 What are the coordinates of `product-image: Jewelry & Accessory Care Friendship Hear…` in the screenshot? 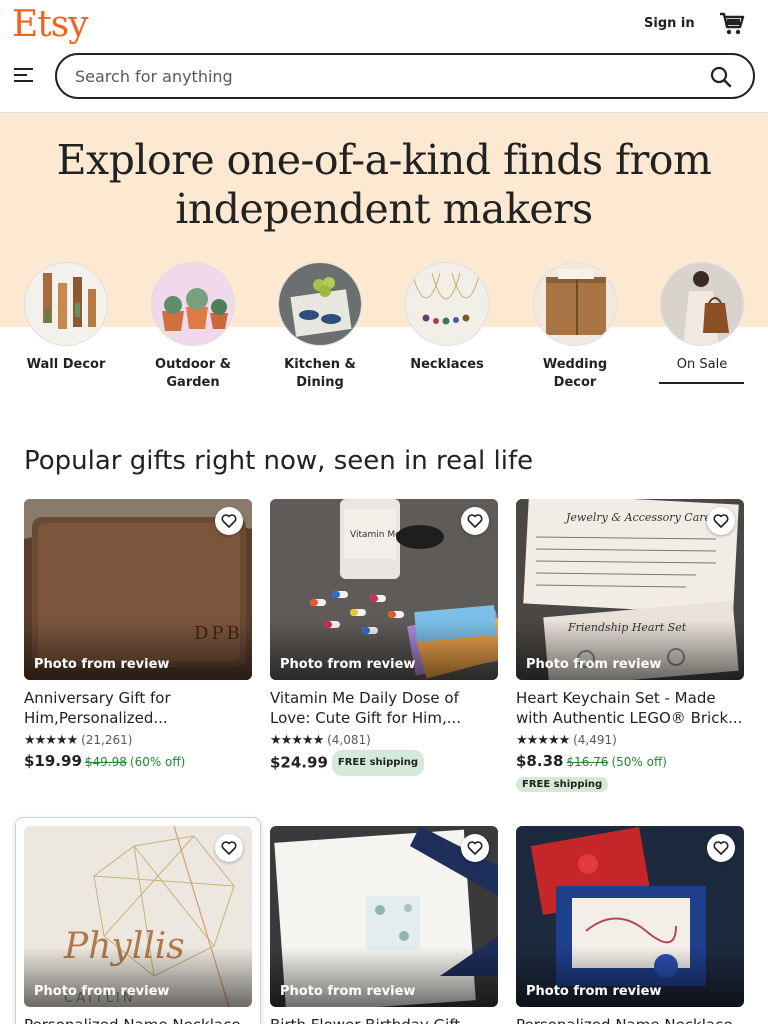 It's located at (630, 589).